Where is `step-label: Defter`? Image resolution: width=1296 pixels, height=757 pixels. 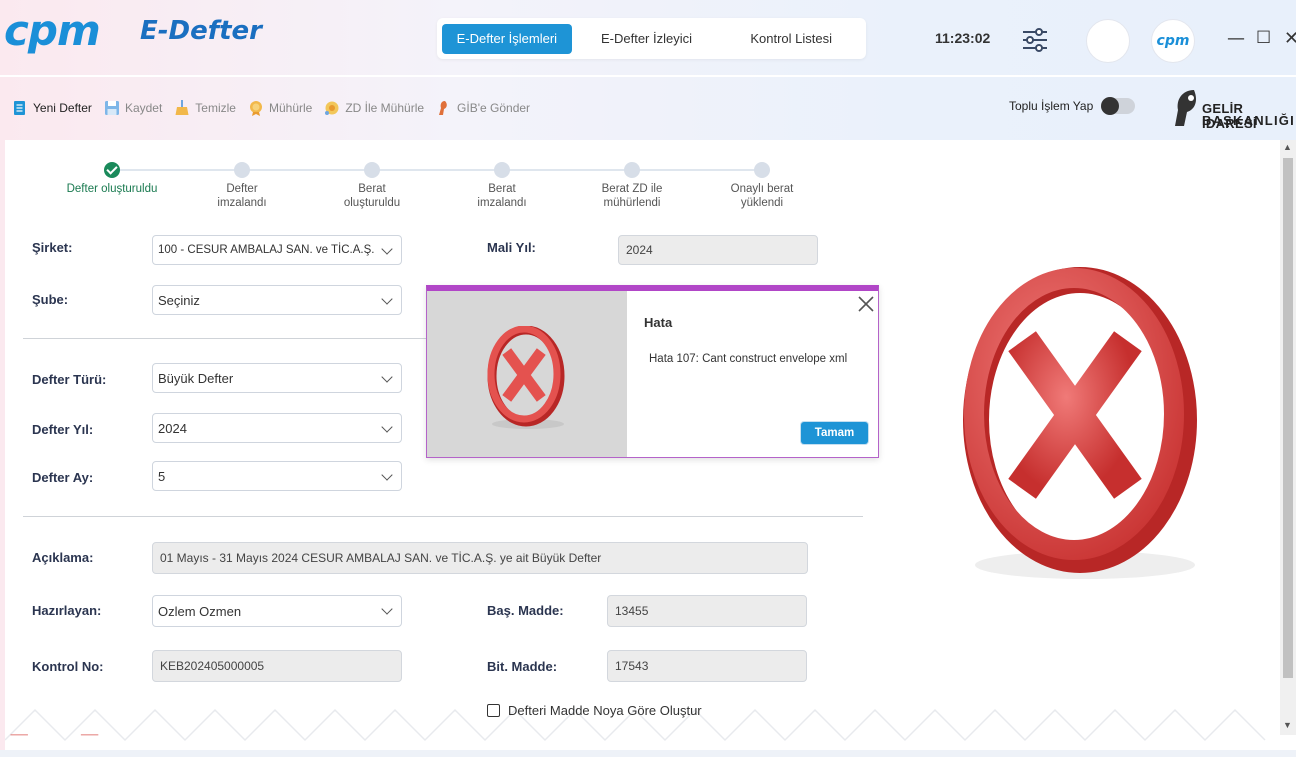 step-label: Defter is located at coordinates (242, 189).